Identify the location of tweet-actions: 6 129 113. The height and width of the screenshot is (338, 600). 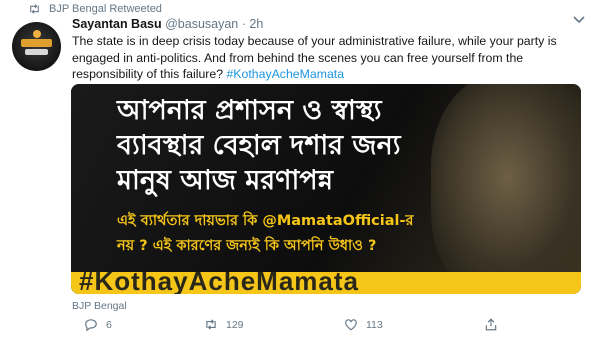
(322, 326).